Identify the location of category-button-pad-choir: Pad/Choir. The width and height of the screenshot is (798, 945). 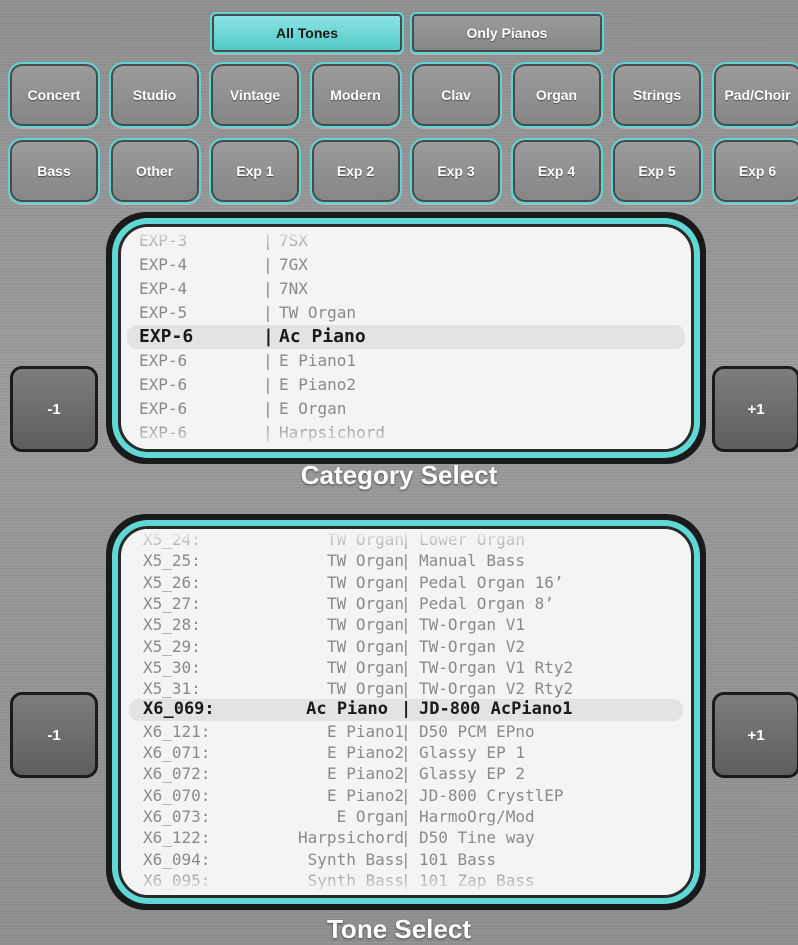
(755, 95).